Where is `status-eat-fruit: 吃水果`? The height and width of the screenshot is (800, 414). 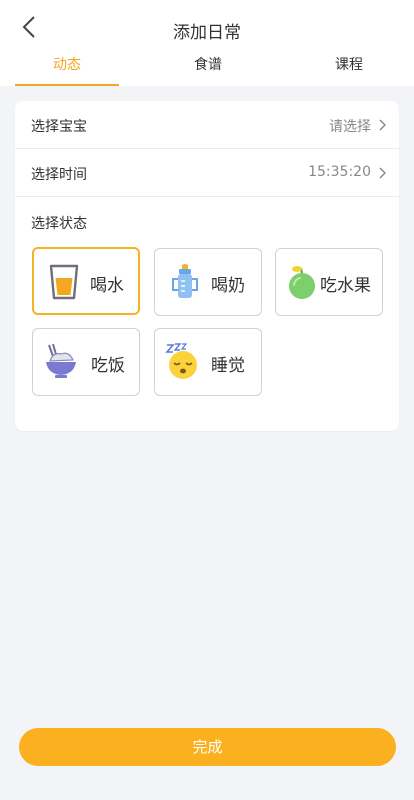 status-eat-fruit: 吃水果 is located at coordinates (329, 282).